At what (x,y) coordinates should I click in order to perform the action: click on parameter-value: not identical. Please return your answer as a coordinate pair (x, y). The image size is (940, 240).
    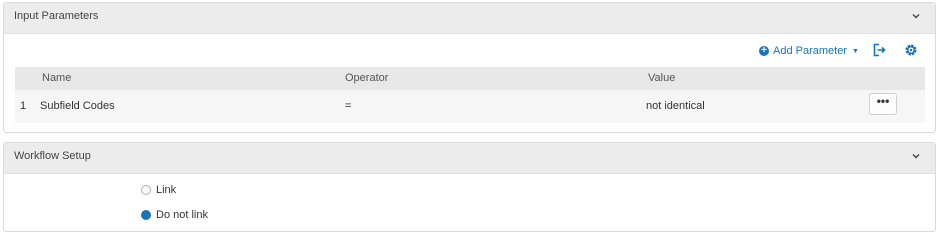
    Looking at the image, I should click on (675, 106).